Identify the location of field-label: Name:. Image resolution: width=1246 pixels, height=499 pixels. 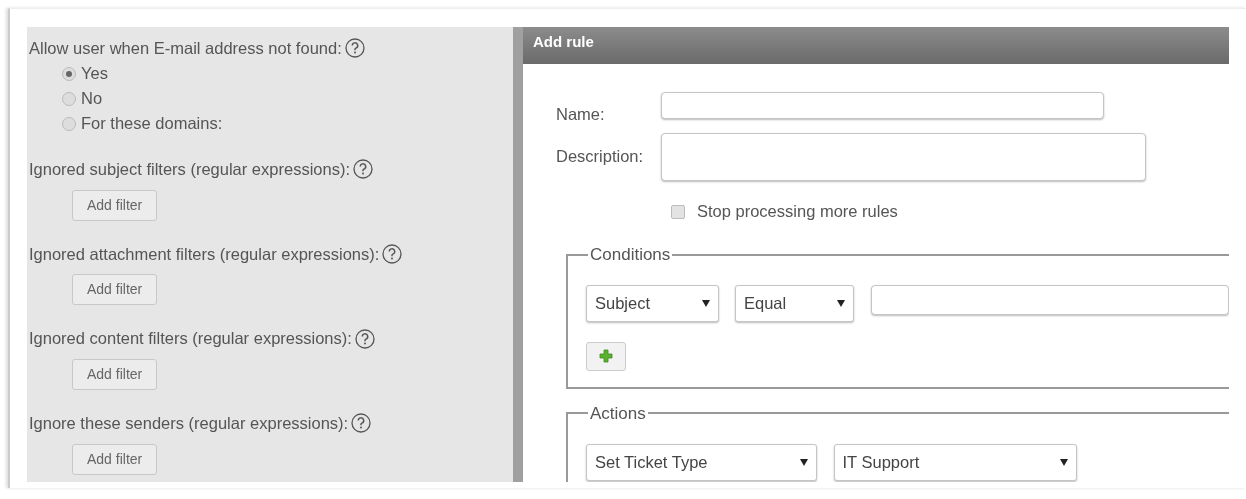
(581, 114).